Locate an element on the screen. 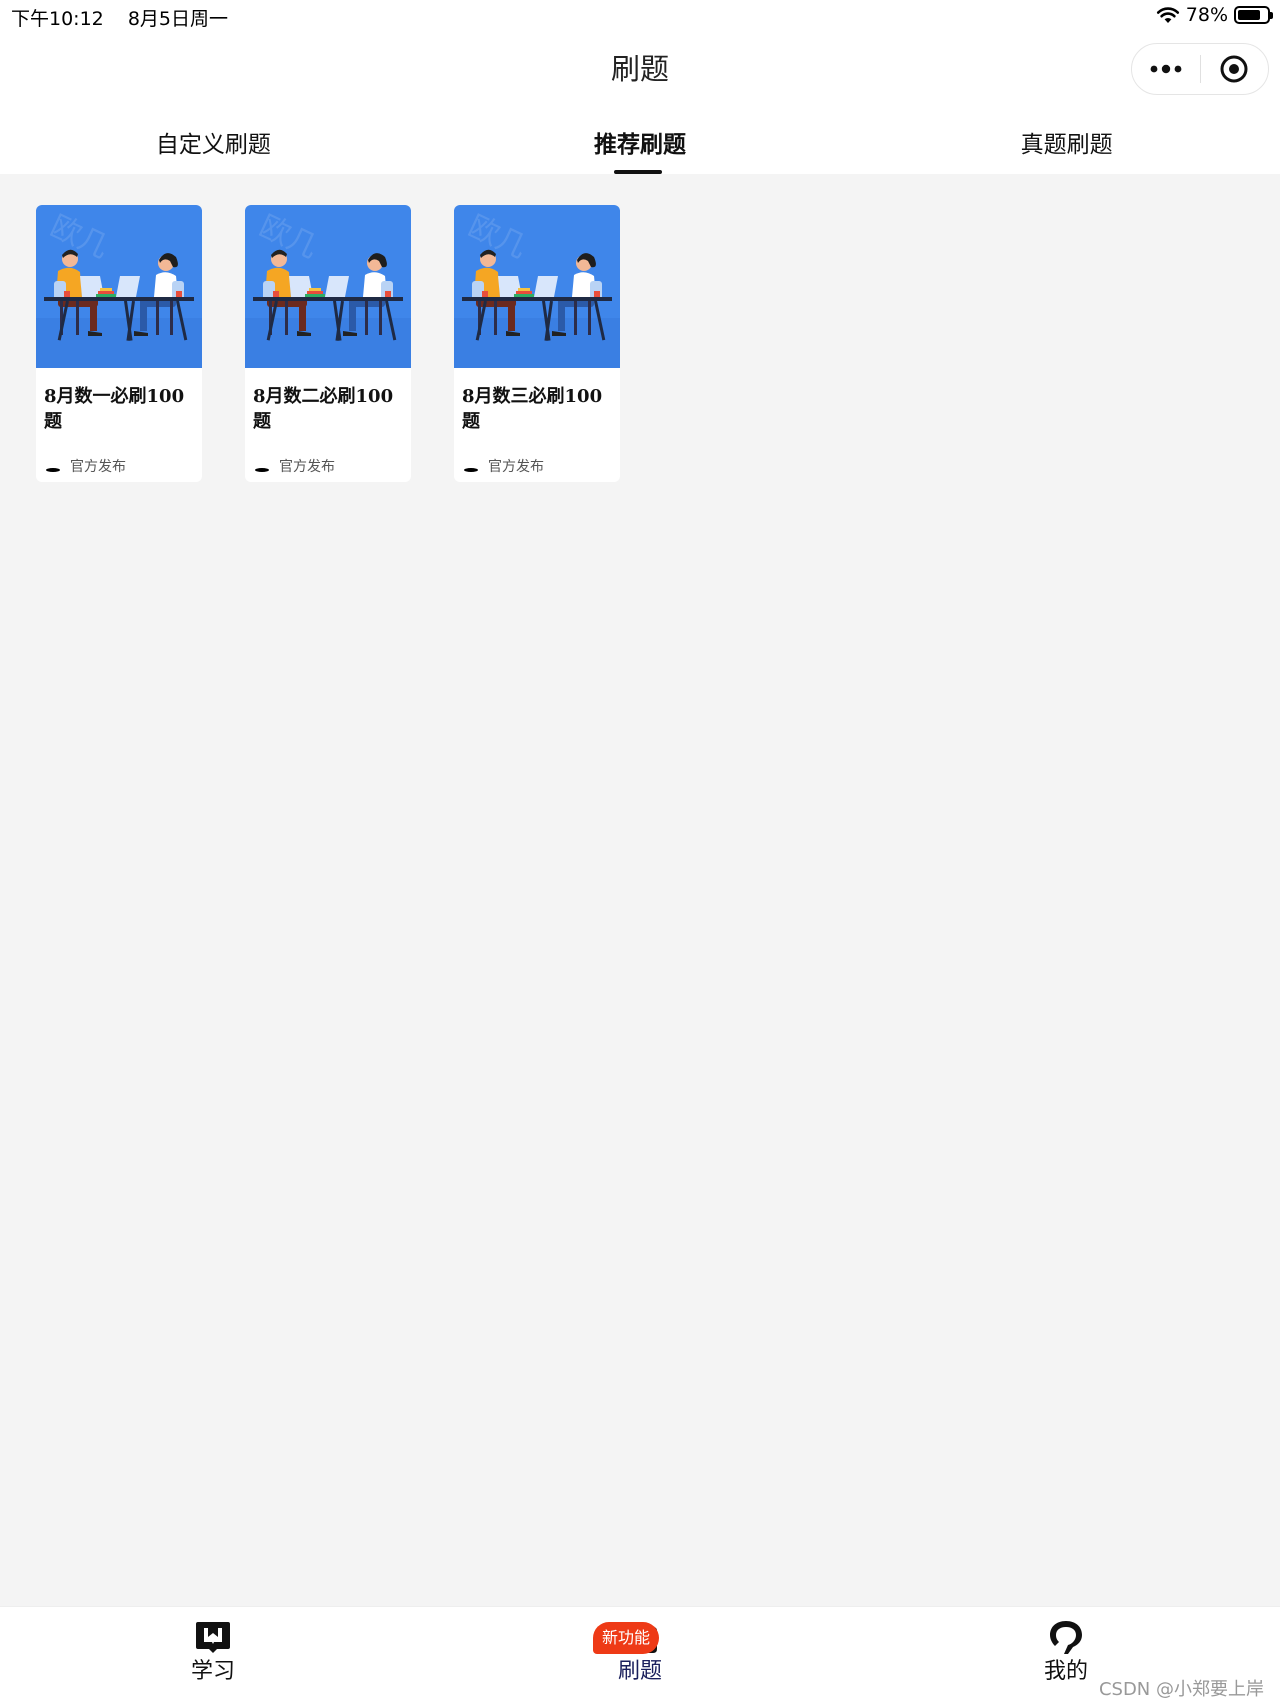  title-bar: 刷题 is located at coordinates (640, 68).